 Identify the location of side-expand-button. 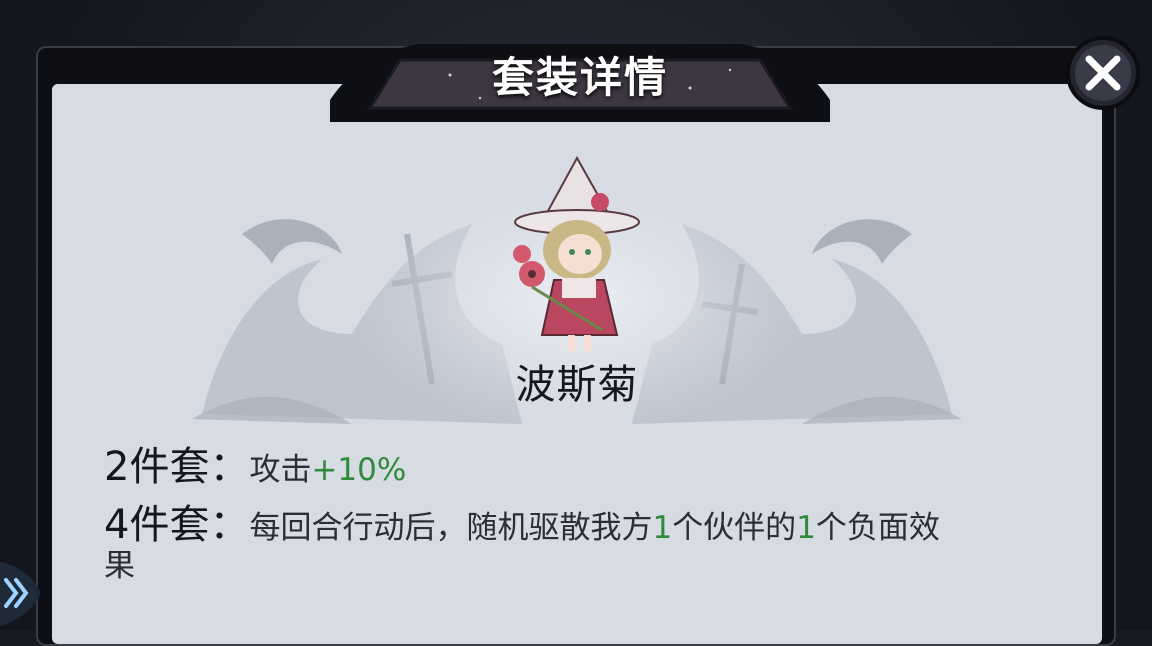
(22, 593).